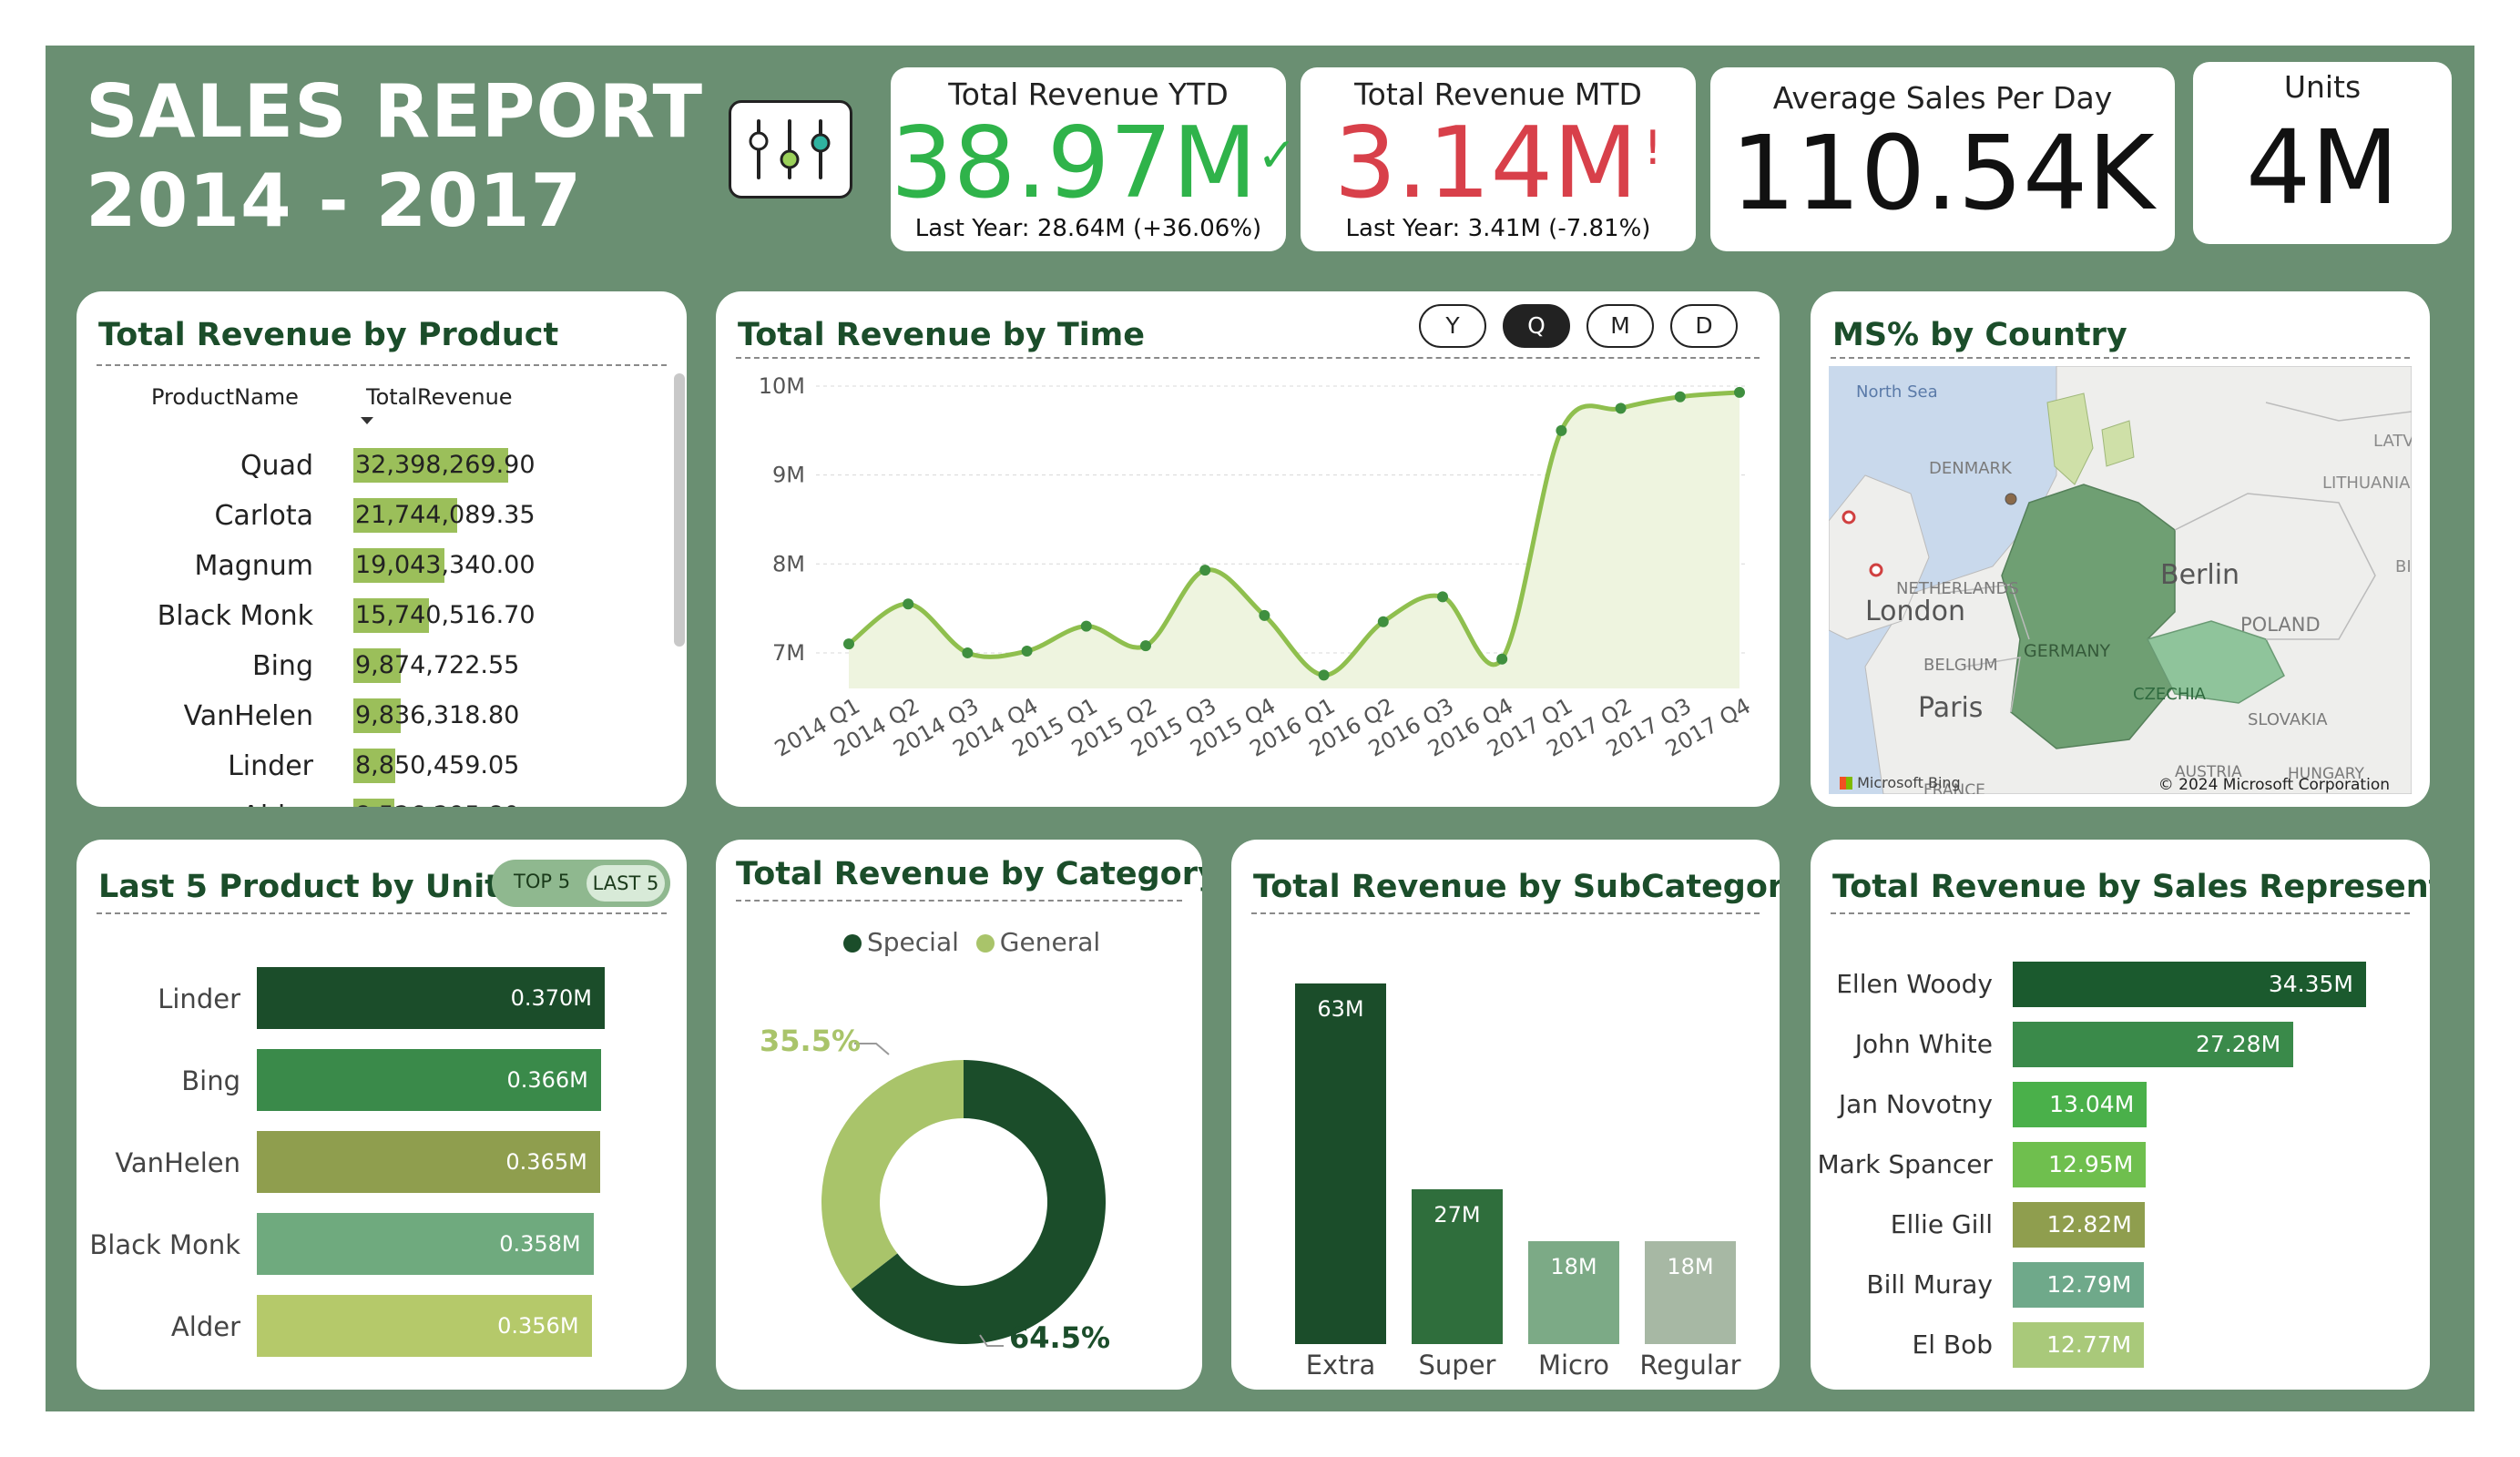 The height and width of the screenshot is (1457, 2520). Describe the element at coordinates (276, 466) in the screenshot. I see `product-name: Quad` at that location.